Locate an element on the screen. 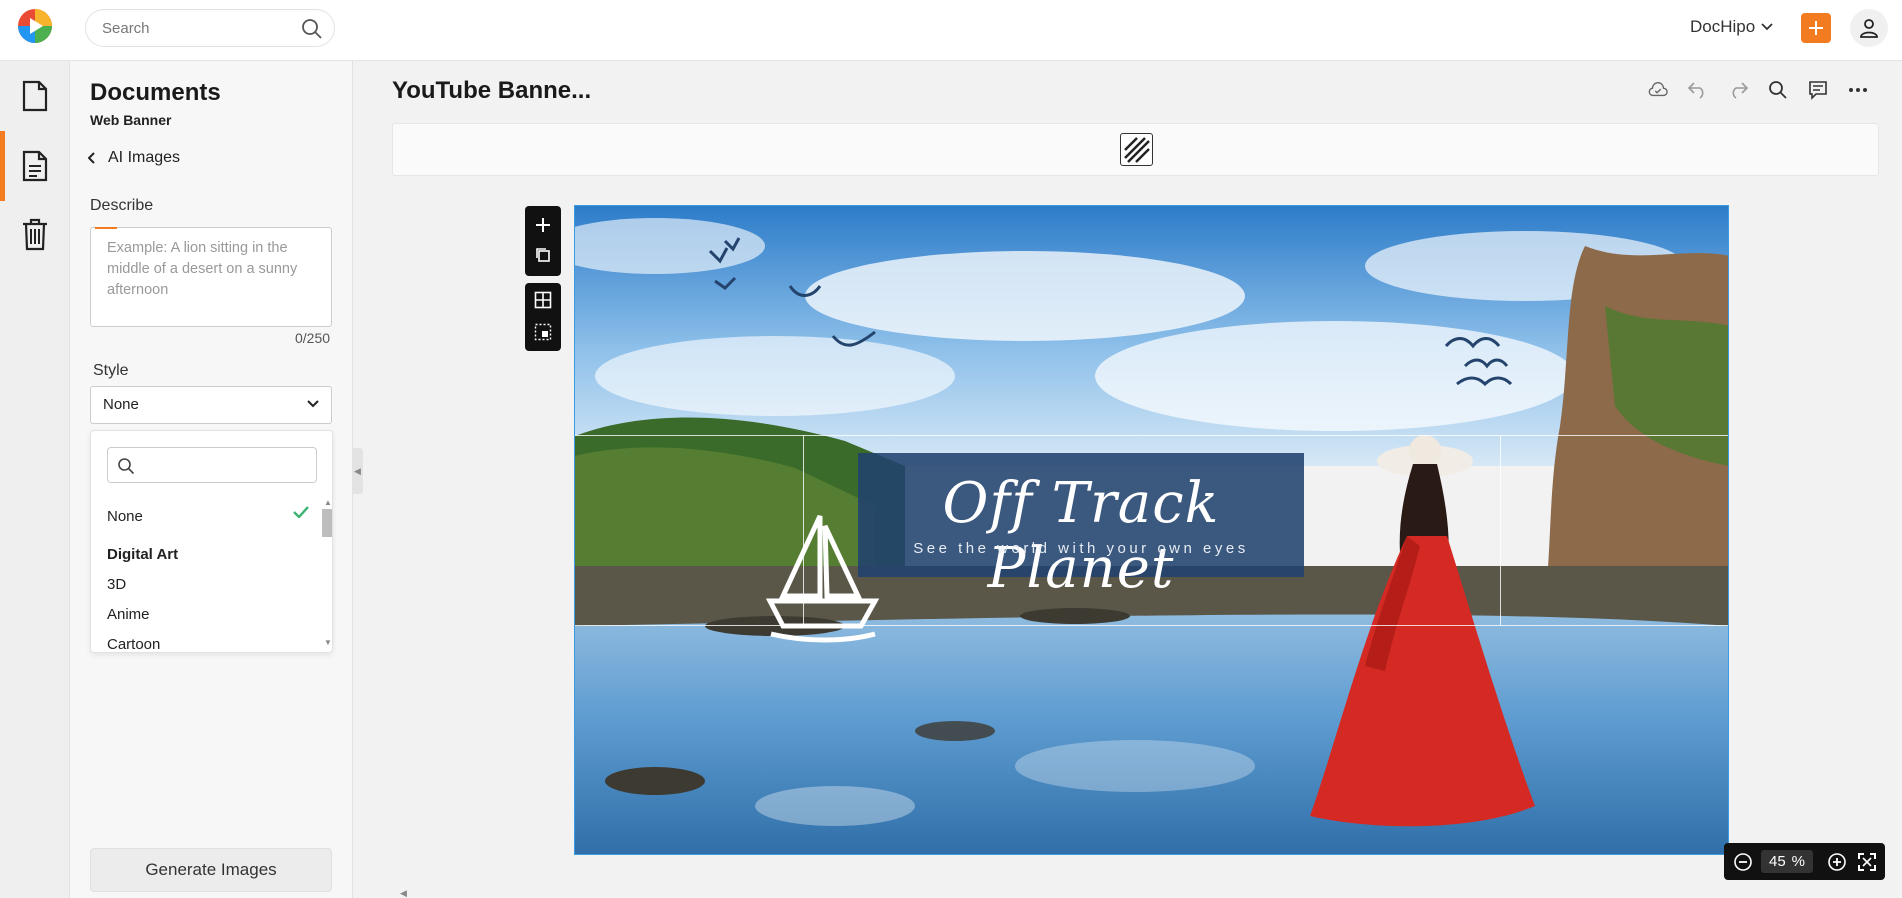  zoom-out-icon is located at coordinates (1743, 862).